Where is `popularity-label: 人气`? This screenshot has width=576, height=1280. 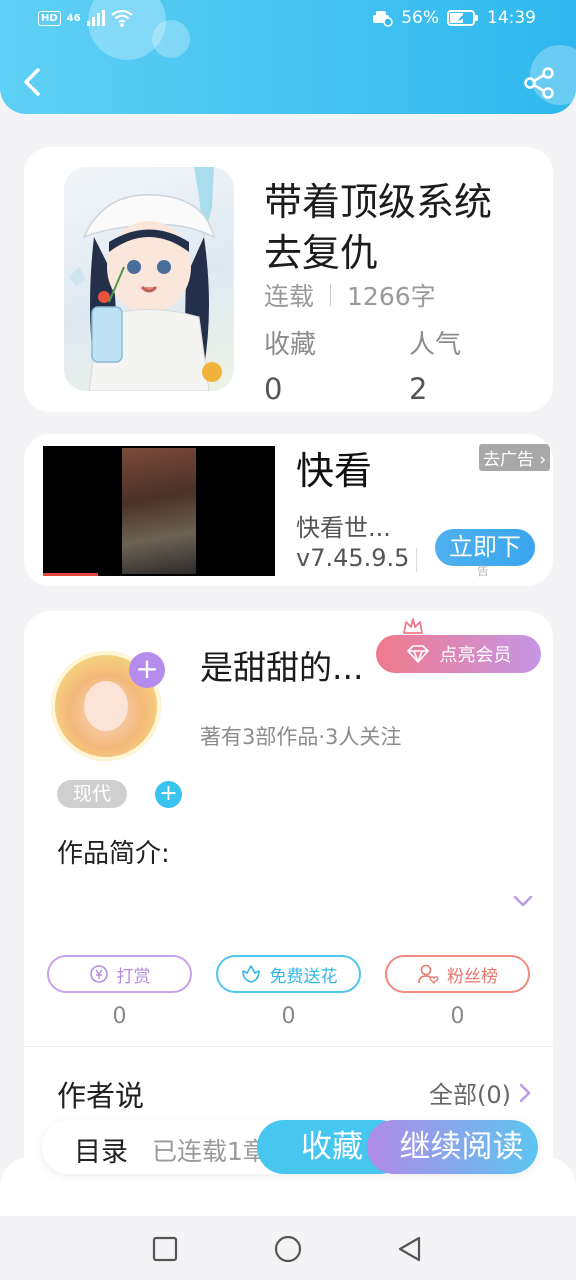 popularity-label: 人气 is located at coordinates (435, 345).